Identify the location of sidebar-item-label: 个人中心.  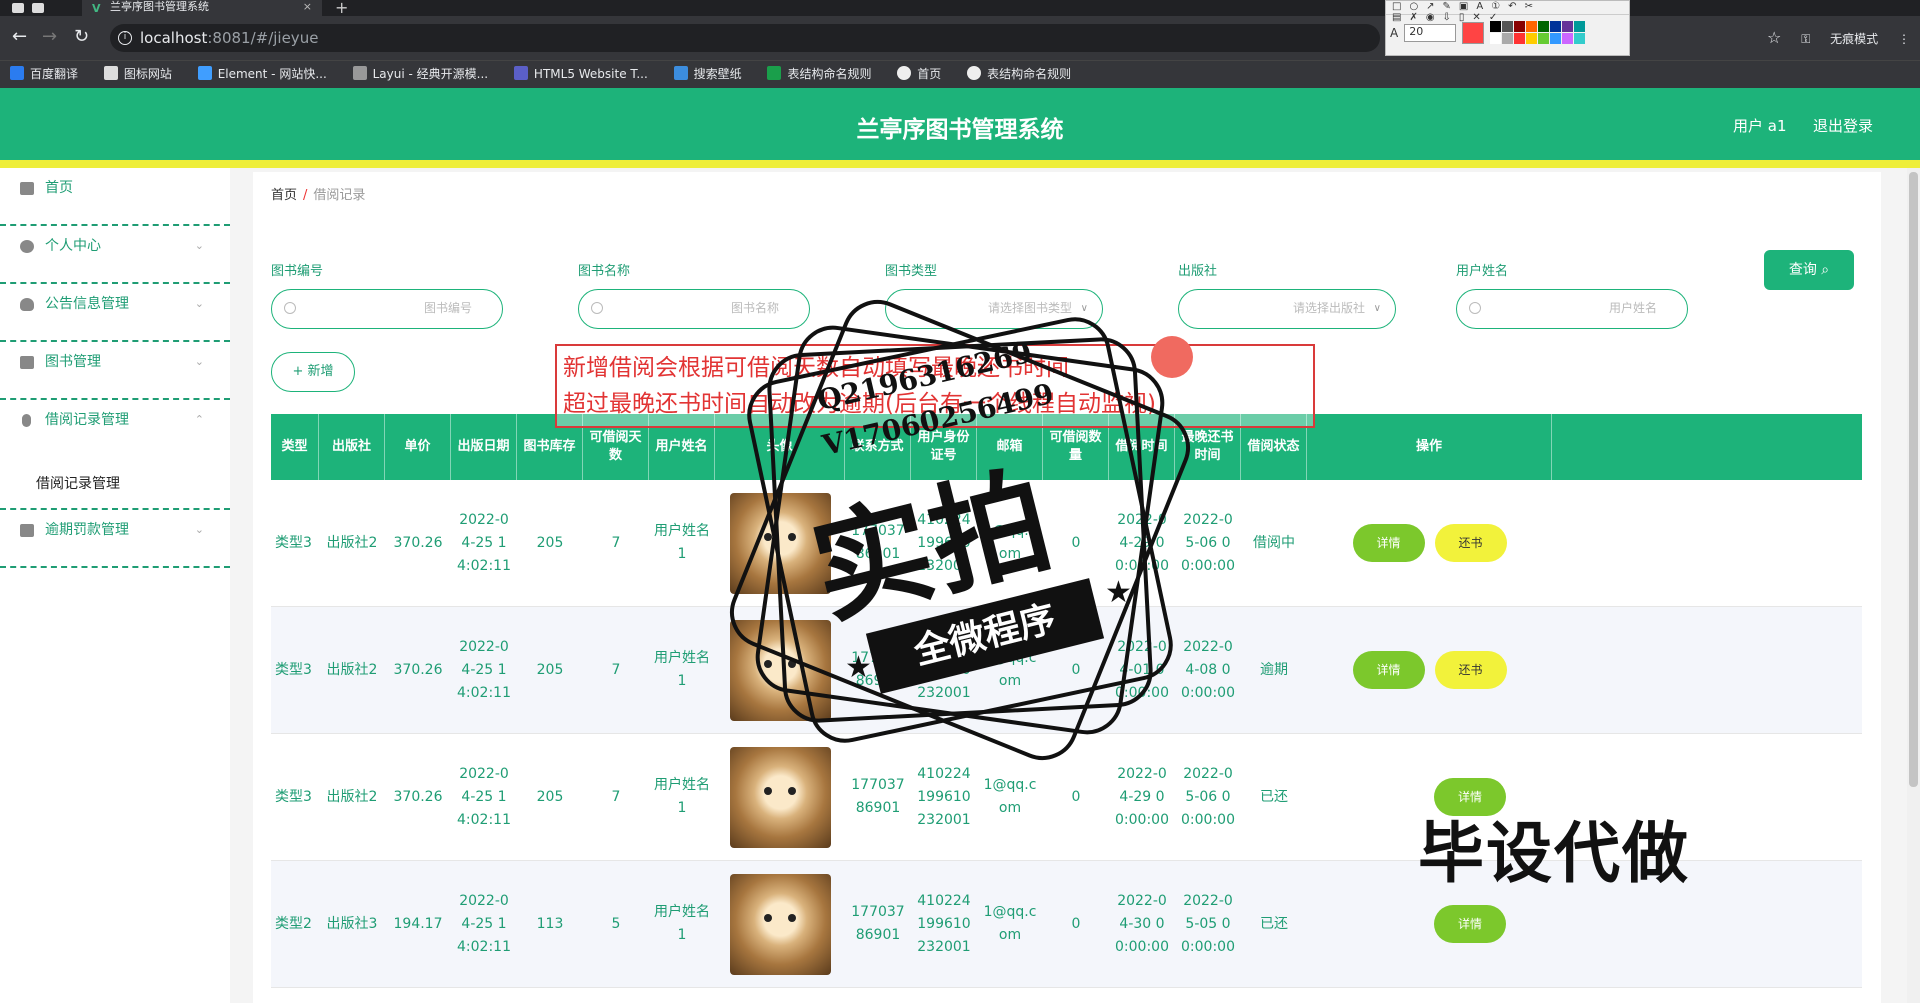
(73, 246).